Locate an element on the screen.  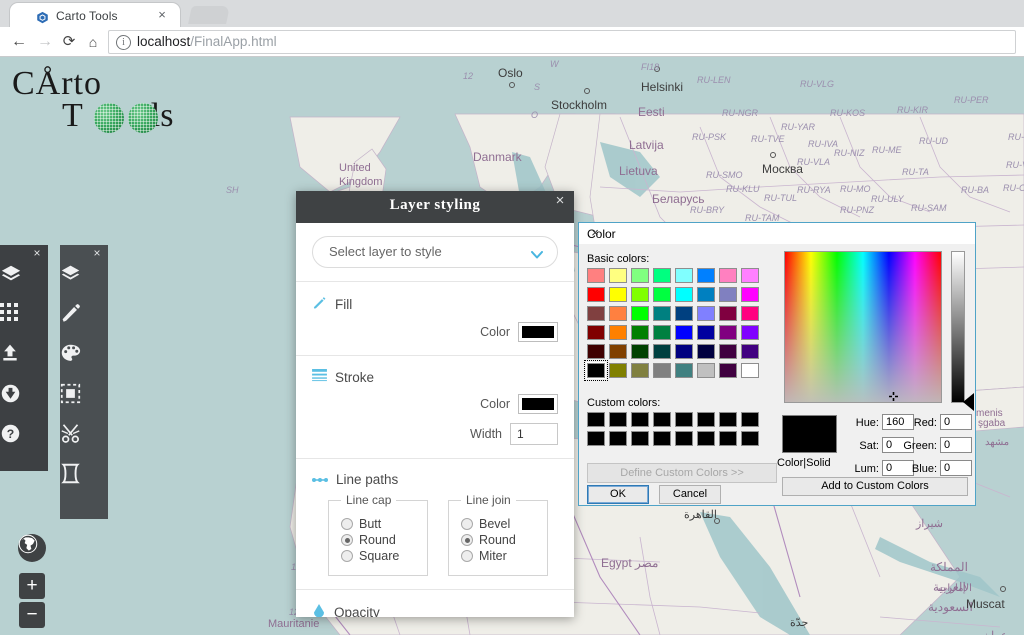
site-info-icon: i is located at coordinates (123, 42).